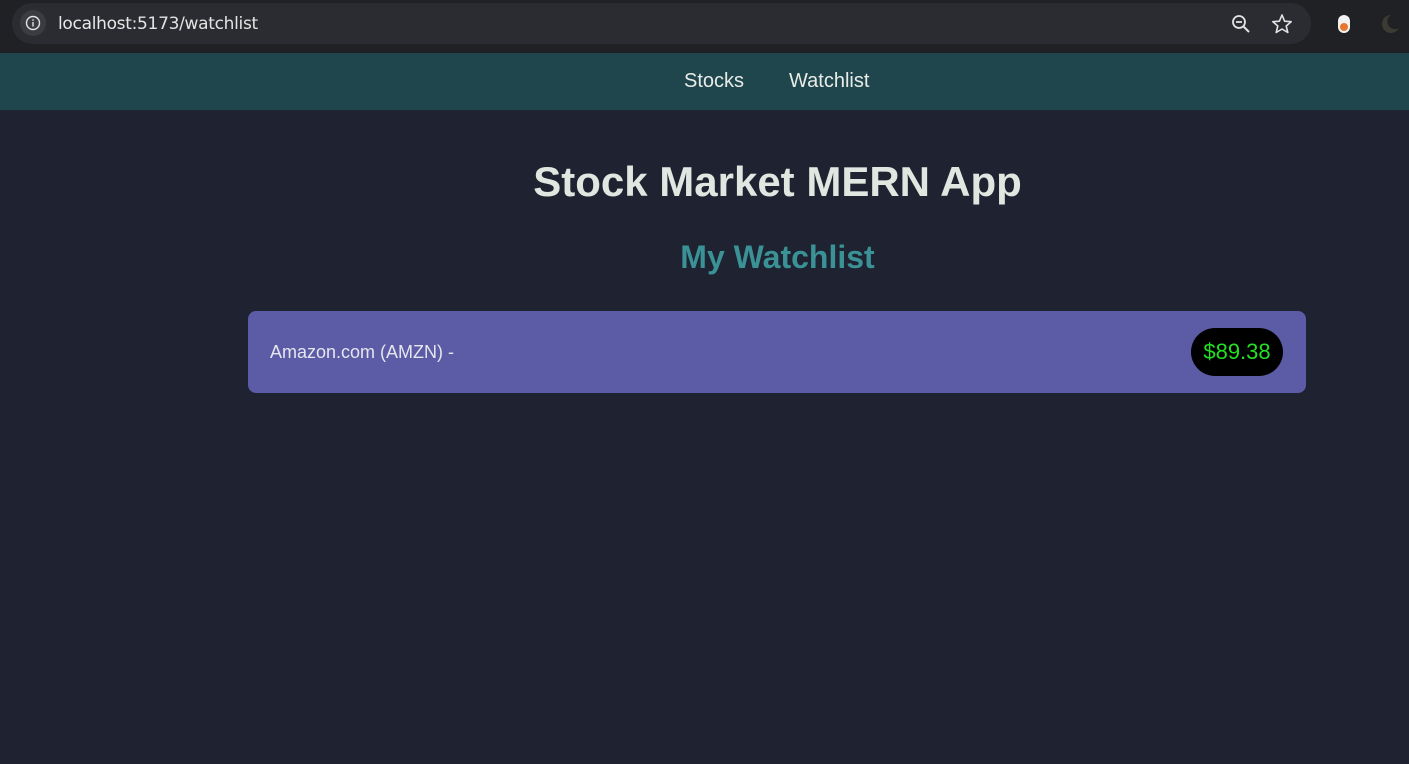 This screenshot has width=1409, height=764. Describe the element at coordinates (1344, 24) in the screenshot. I see `extension-icon` at that location.